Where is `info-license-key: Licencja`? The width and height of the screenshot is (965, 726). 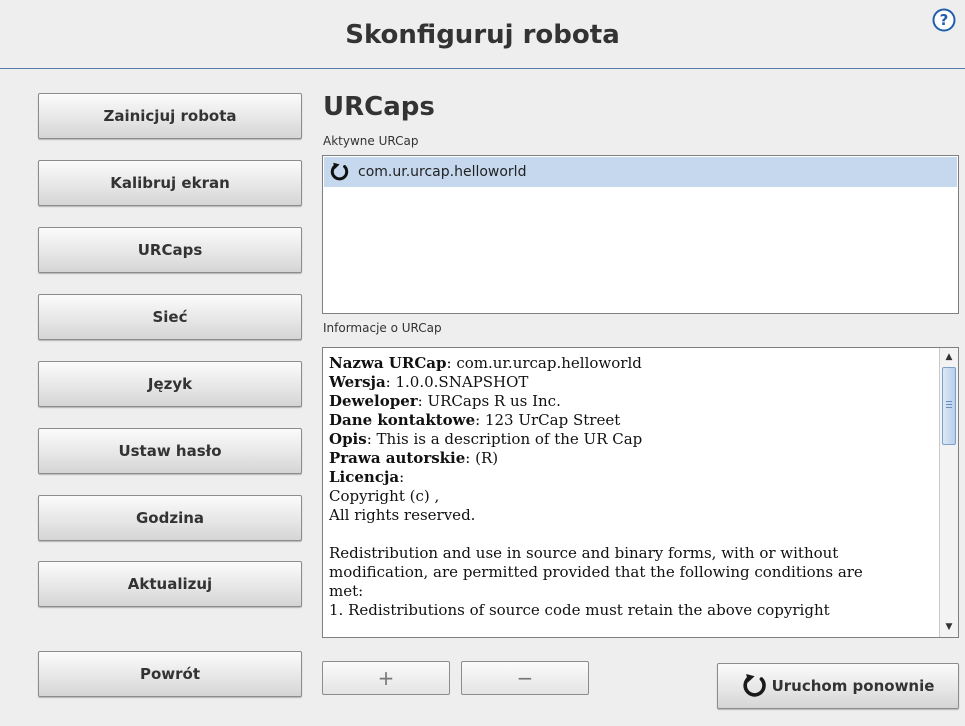 info-license-key: Licencja is located at coordinates (364, 477).